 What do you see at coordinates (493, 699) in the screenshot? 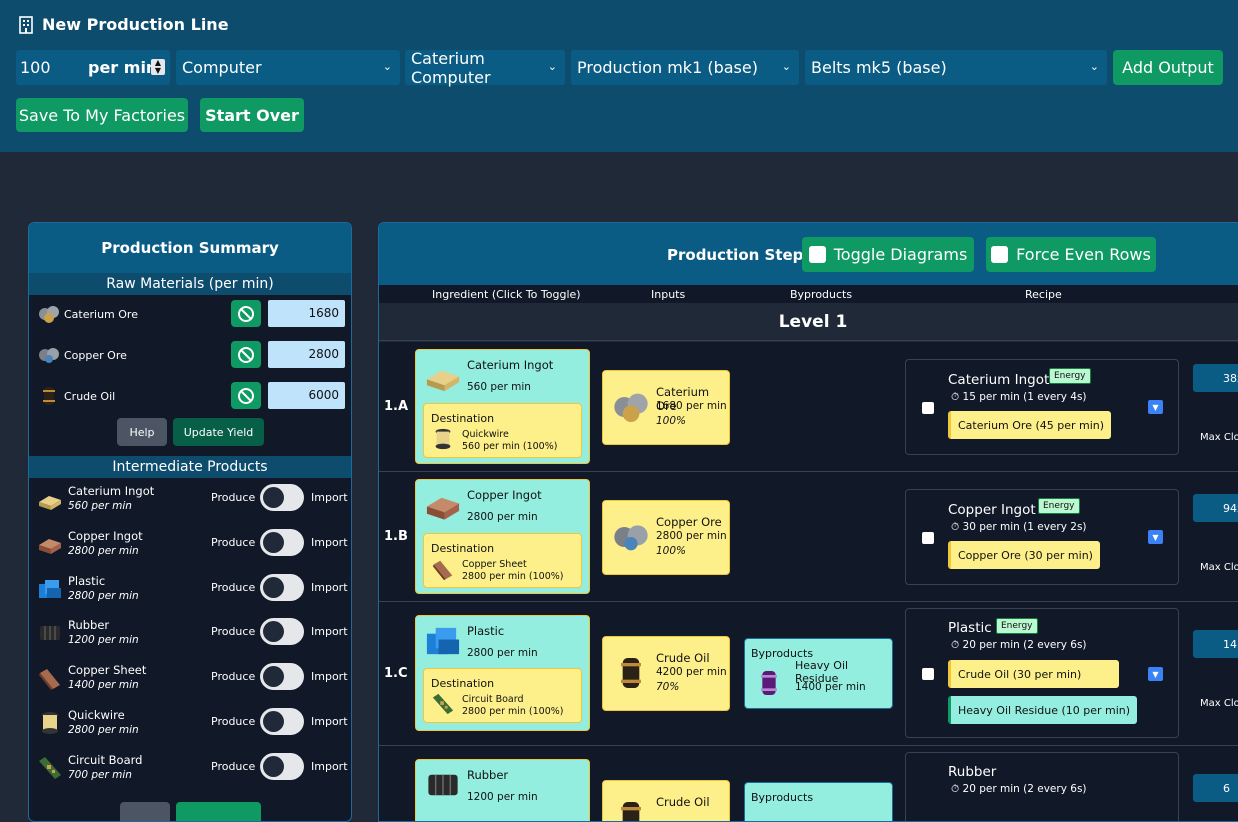
I see `destination-name: Circuit Board` at bounding box center [493, 699].